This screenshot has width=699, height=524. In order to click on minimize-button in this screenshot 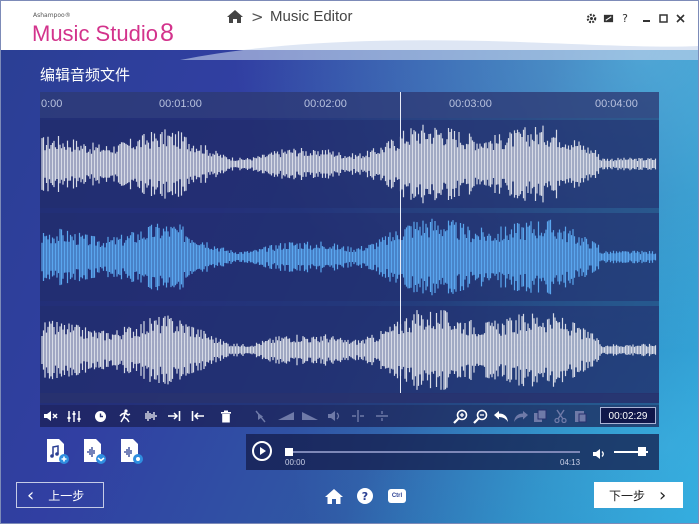, I will do `click(646, 18)`.